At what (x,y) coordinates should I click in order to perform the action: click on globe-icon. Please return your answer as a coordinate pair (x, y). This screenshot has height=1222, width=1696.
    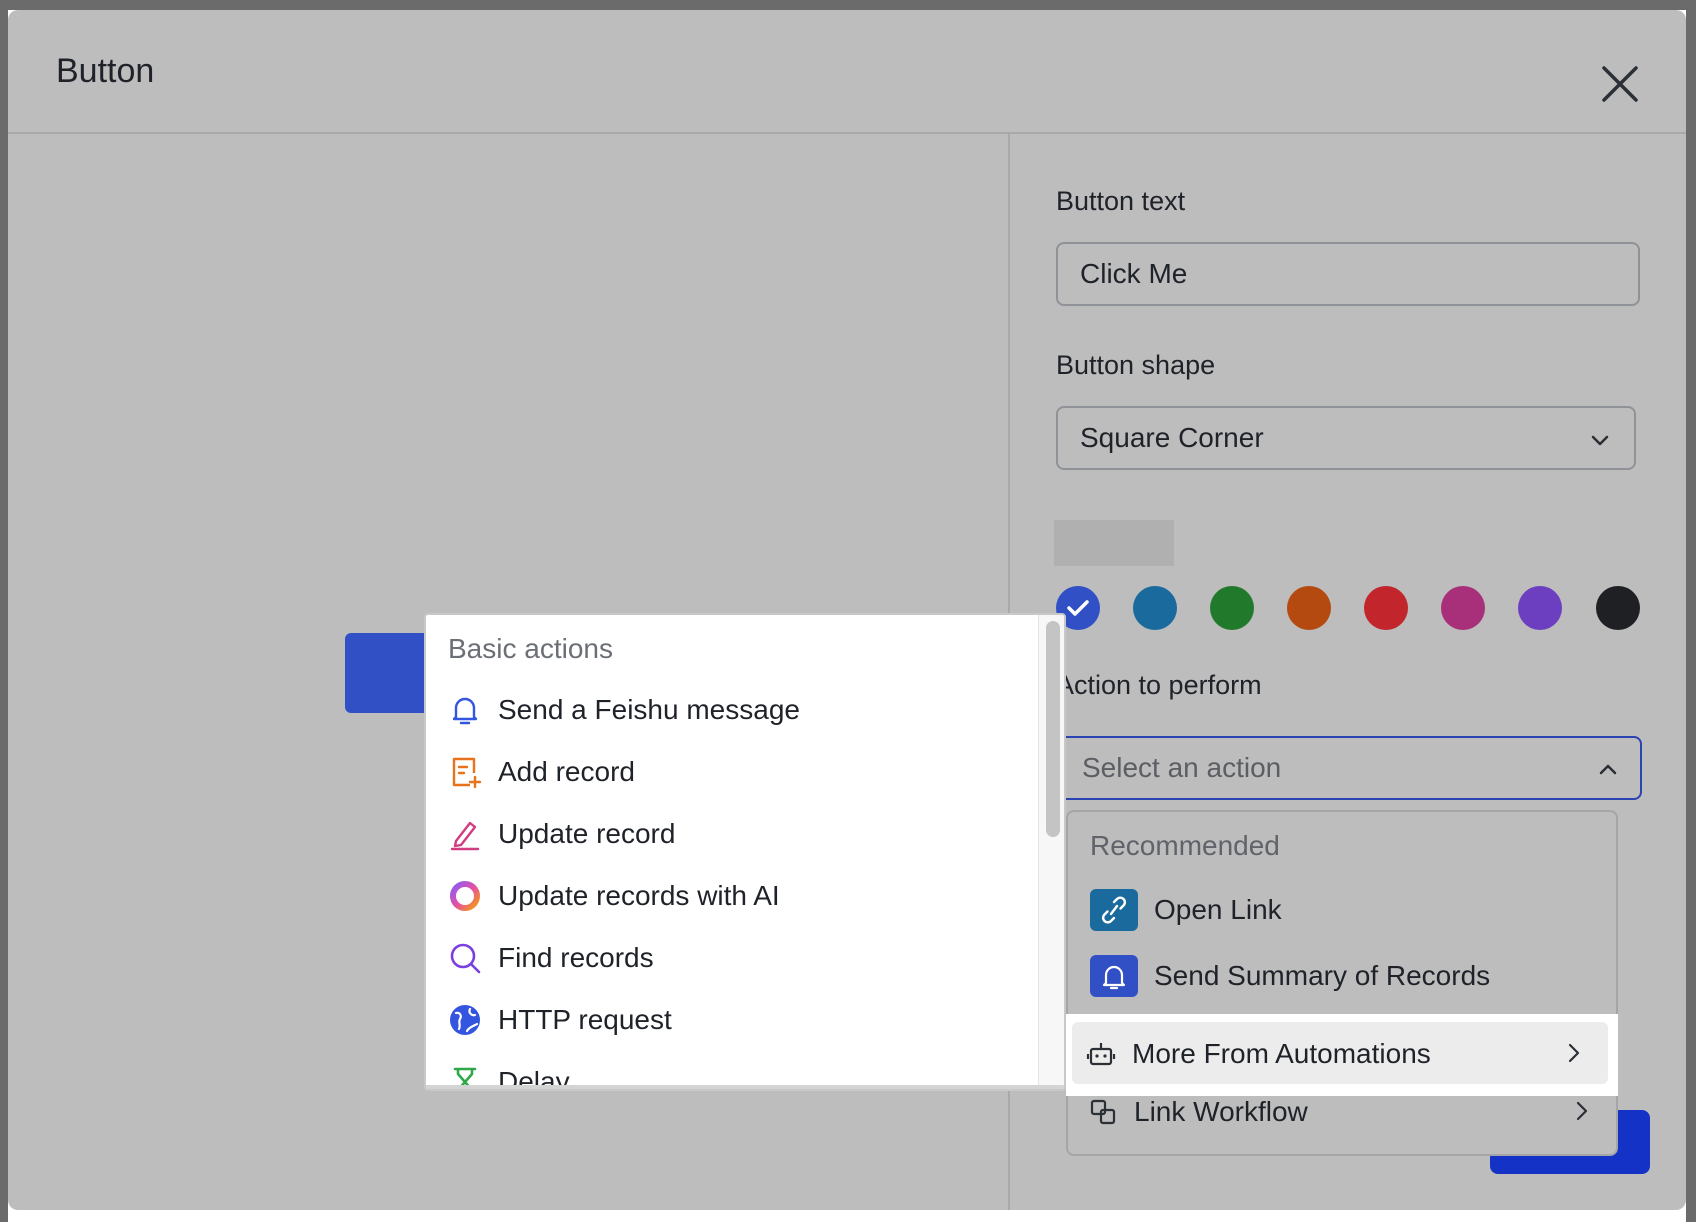
    Looking at the image, I should click on (465, 1020).